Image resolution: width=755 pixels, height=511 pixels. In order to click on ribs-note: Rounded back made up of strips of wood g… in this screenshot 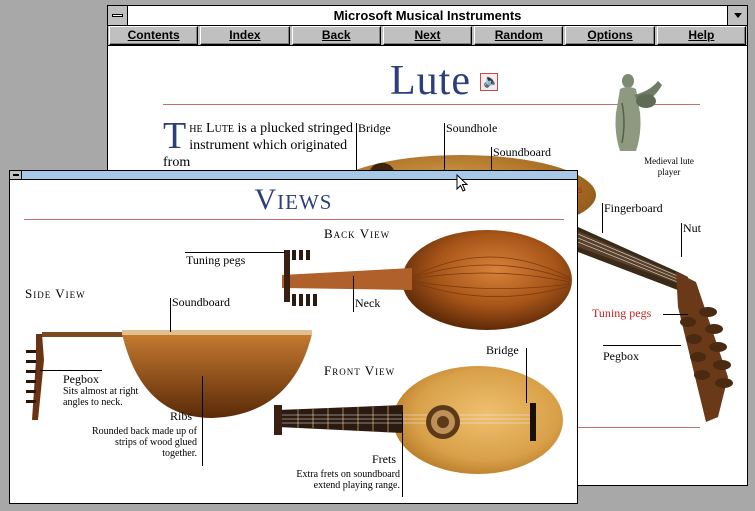, I will do `click(144, 442)`.